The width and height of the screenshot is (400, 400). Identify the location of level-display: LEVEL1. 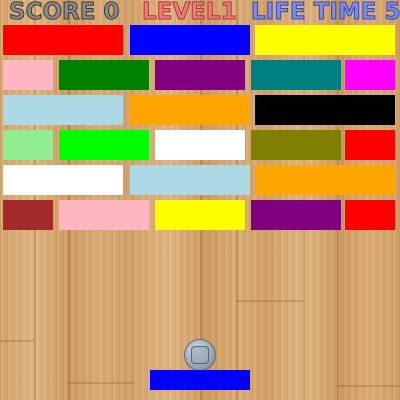
(190, 13).